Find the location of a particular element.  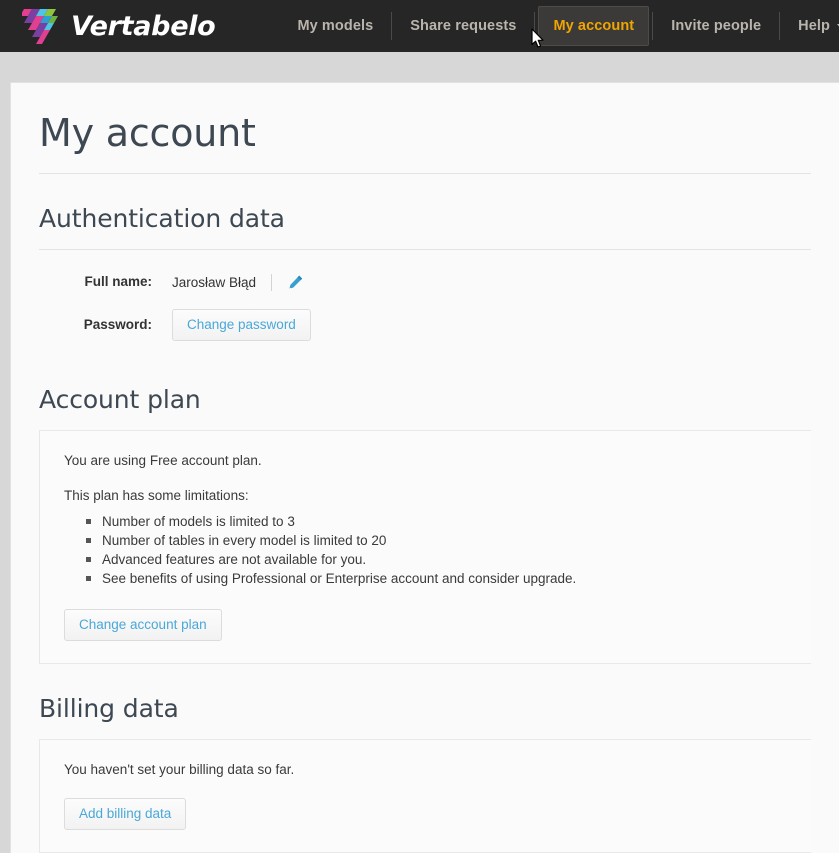

nav-item-invite-people: Invite people is located at coordinates (716, 26).